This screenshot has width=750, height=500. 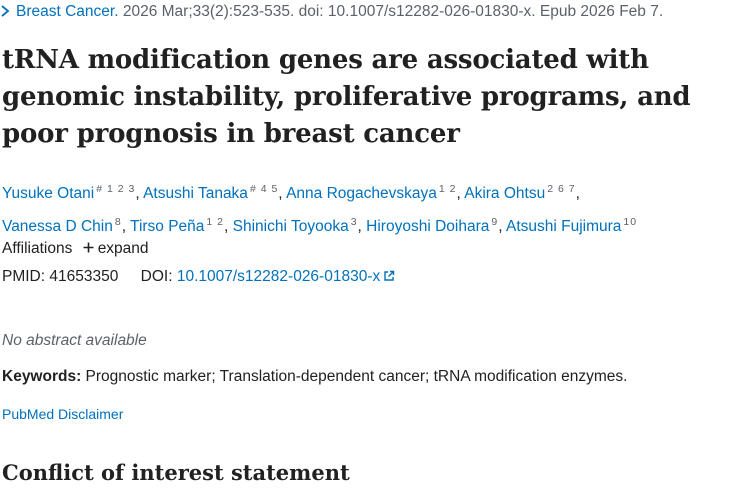 I want to click on author-link: Atsushi Tanaka, so click(x=195, y=193).